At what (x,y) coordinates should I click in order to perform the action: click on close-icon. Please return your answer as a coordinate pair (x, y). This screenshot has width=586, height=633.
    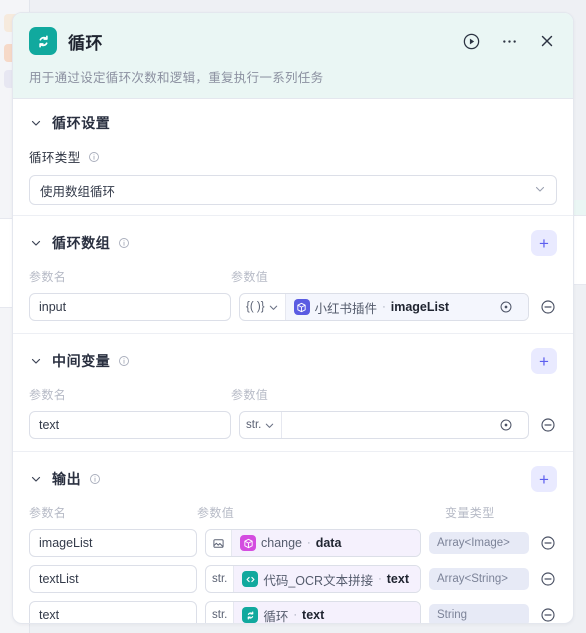
    Looking at the image, I should click on (547, 41).